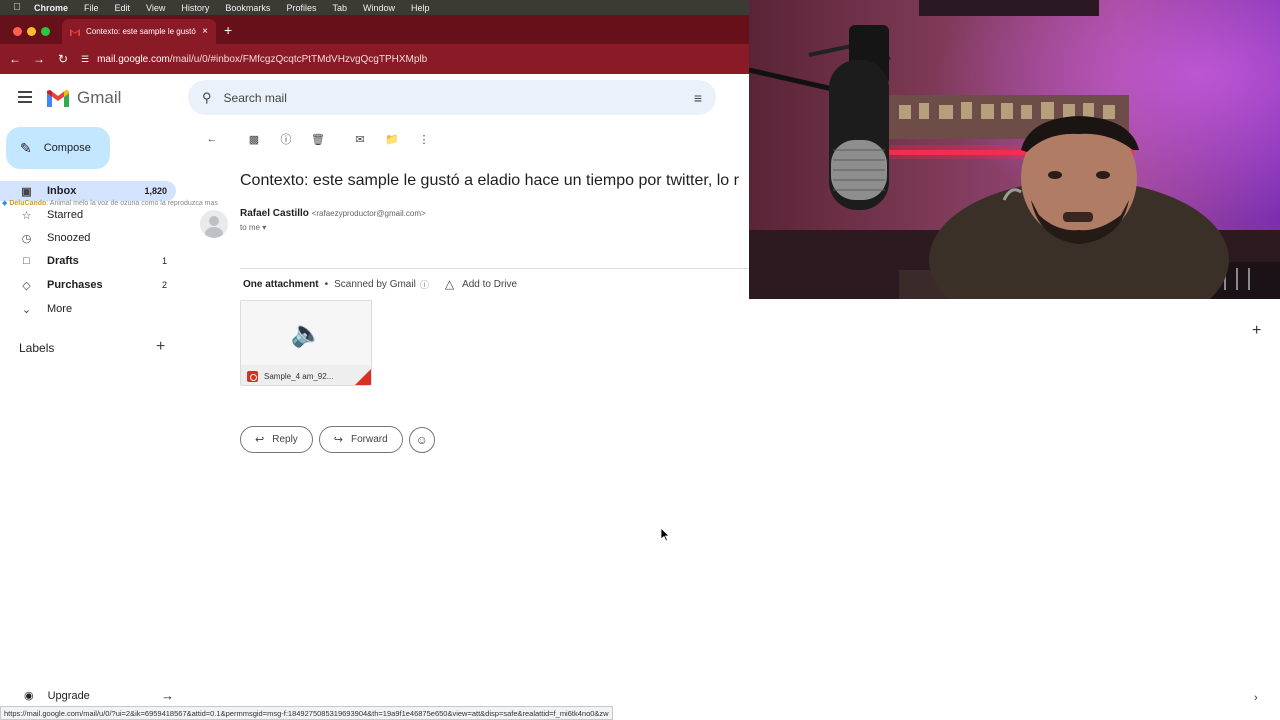 The width and height of the screenshot is (1280, 720). I want to click on chevron-down-icon: ⌄, so click(26, 309).